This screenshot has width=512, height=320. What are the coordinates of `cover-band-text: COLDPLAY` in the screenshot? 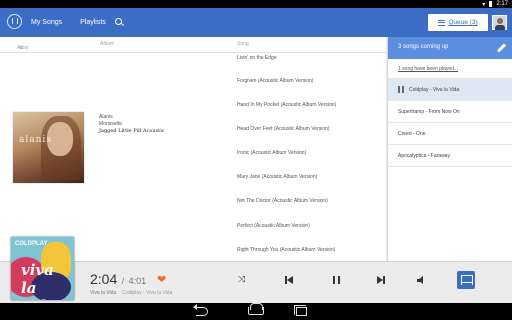 It's located at (31, 244).